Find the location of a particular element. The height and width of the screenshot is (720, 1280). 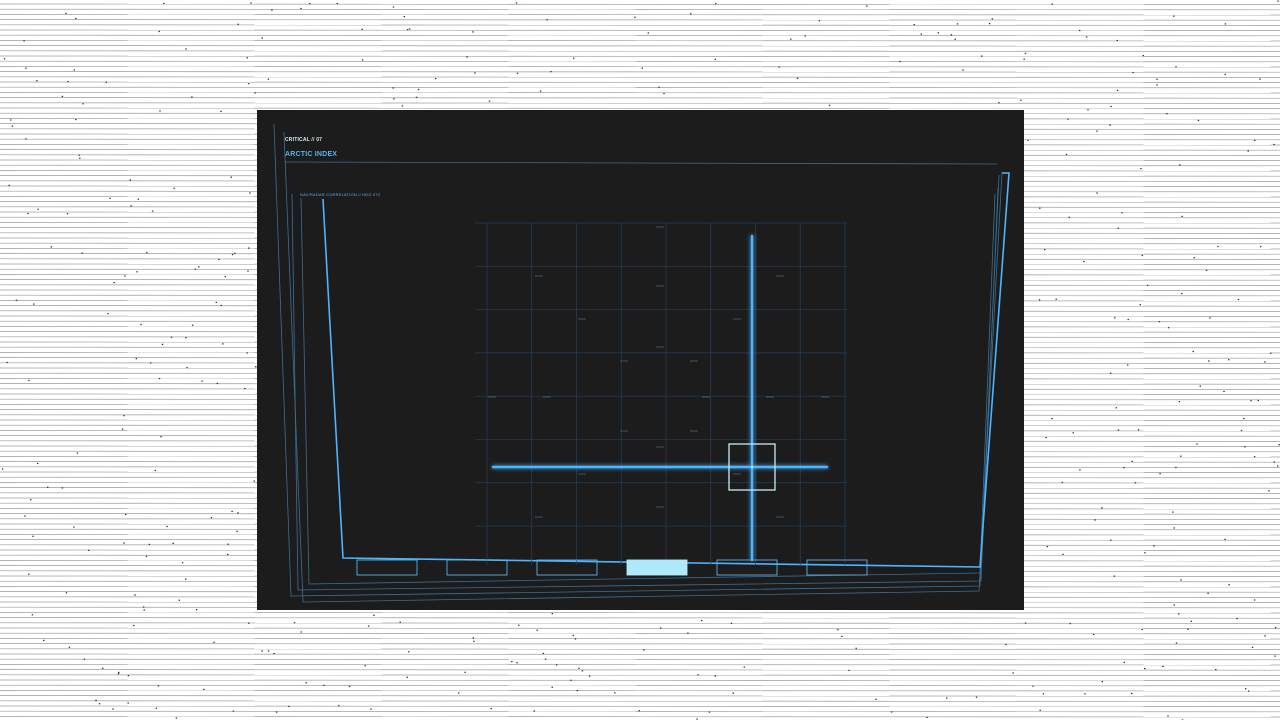

segment-tab-active is located at coordinates (657, 567).